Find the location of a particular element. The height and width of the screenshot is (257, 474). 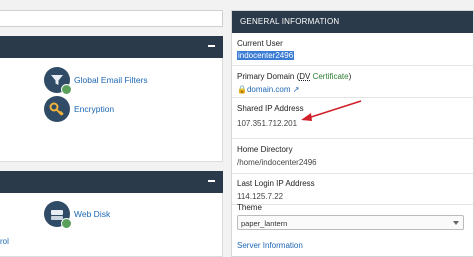

current-user-row: Current User indocenter2496 is located at coordinates (352, 49).